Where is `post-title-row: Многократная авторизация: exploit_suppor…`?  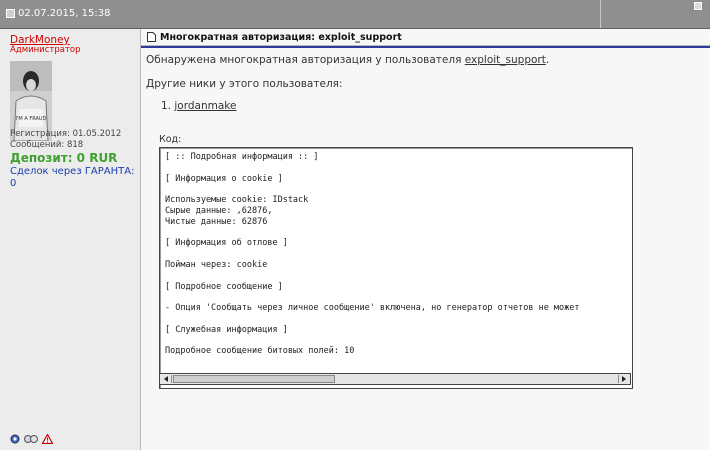 post-title-row: Многократная авторизация: exploit_suppor… is located at coordinates (425, 37).